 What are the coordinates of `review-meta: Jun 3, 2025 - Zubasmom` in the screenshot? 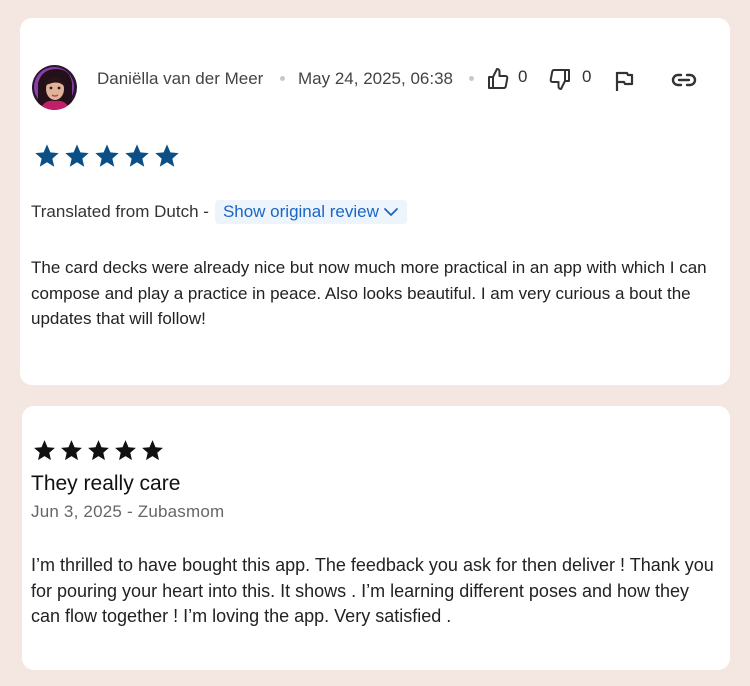 It's located at (128, 511).